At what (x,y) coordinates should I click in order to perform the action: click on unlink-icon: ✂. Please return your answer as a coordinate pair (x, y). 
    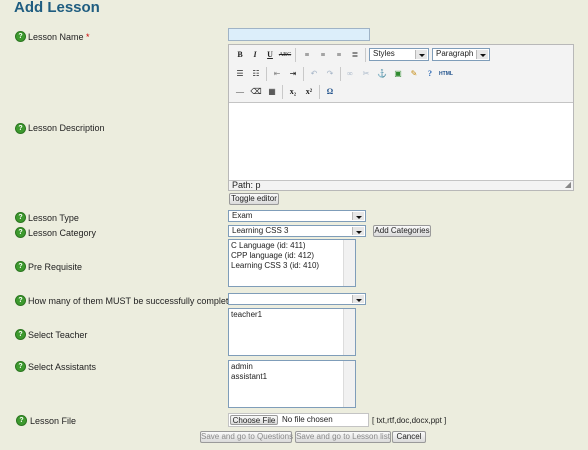
    Looking at the image, I should click on (366, 74).